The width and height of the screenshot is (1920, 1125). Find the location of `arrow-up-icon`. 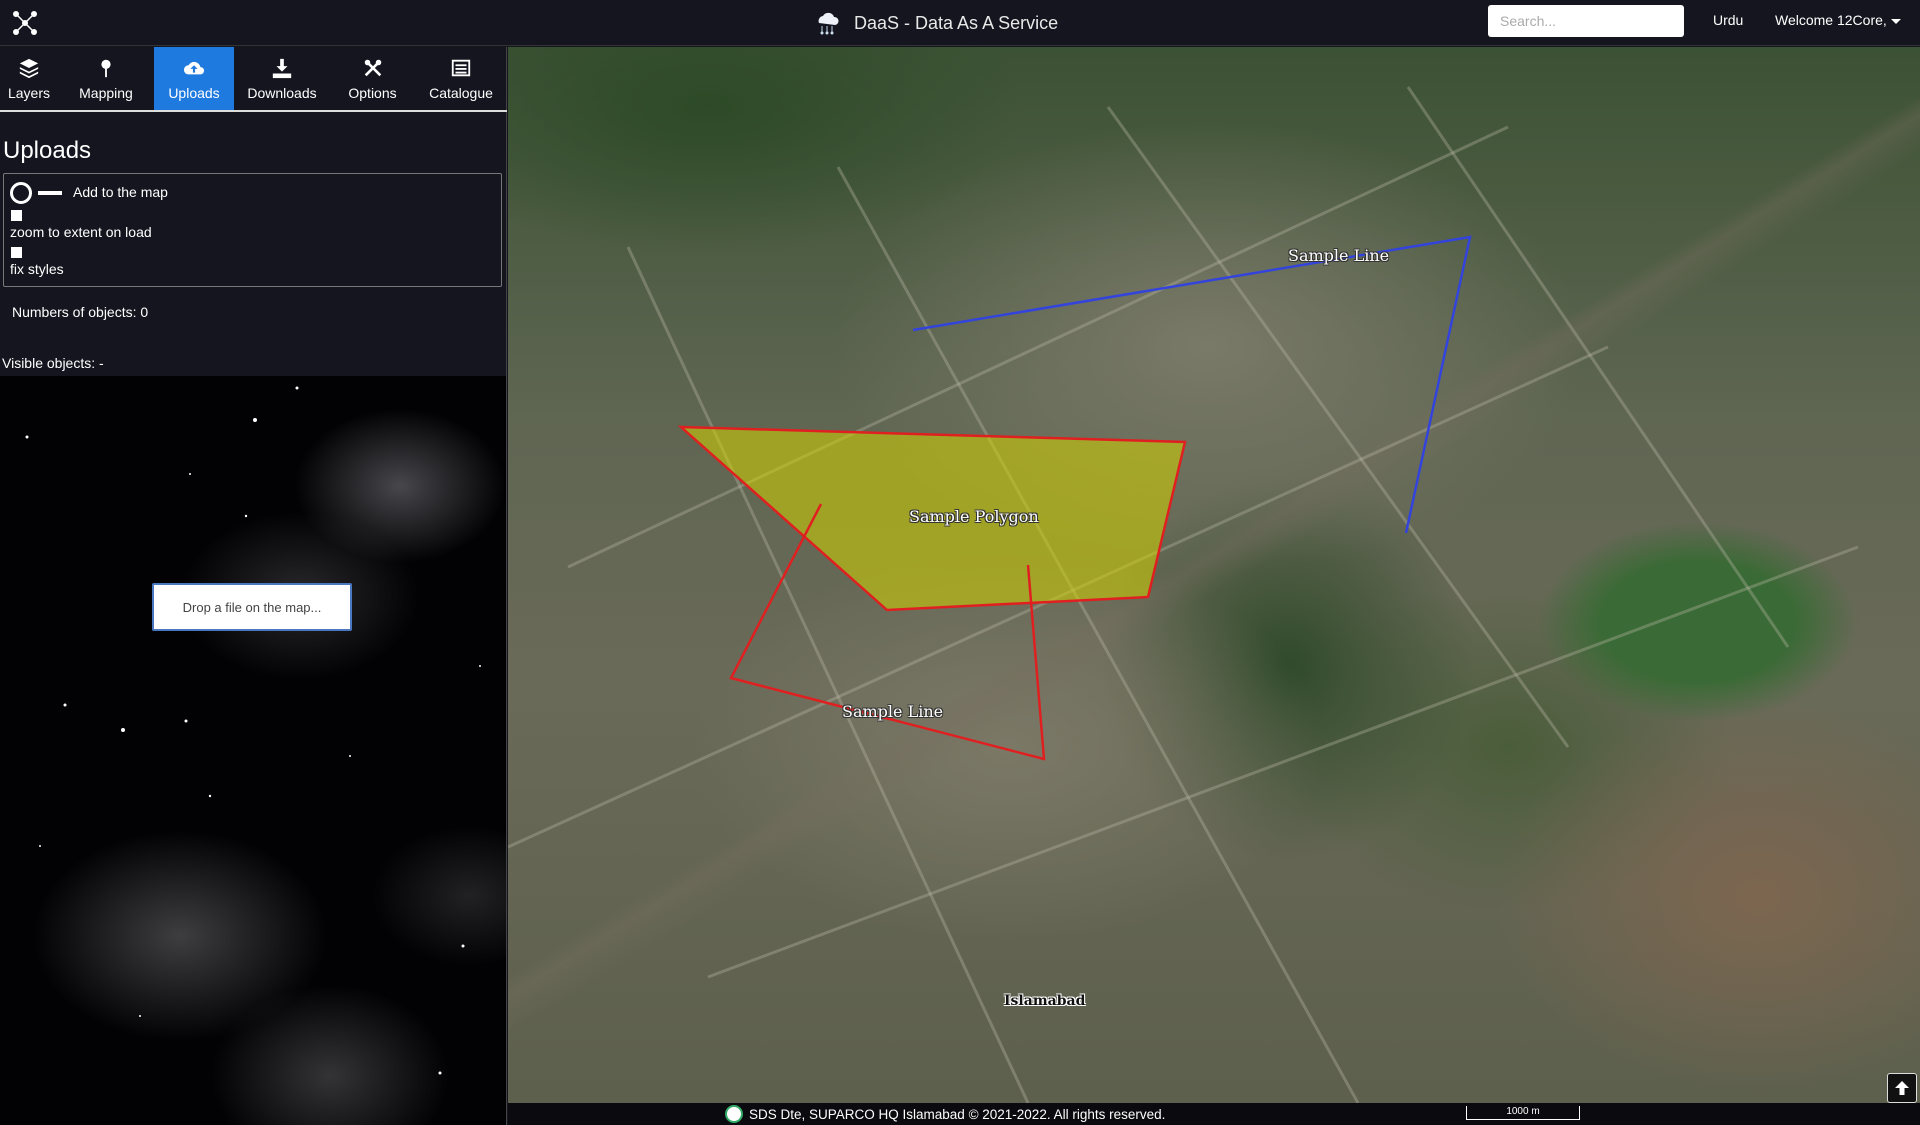

arrow-up-icon is located at coordinates (1902, 1088).